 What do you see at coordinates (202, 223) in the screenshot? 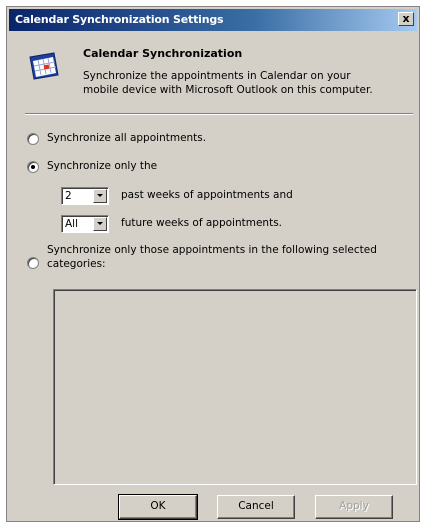
I see `future-weeks-label: future weeks of appointments.` at bounding box center [202, 223].